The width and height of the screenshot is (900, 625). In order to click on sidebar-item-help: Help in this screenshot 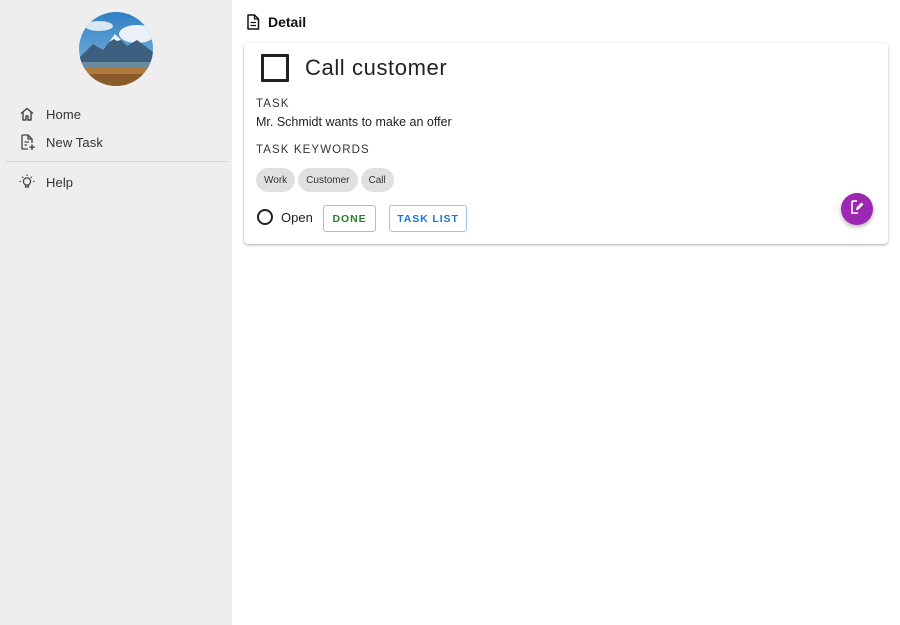, I will do `click(45, 182)`.